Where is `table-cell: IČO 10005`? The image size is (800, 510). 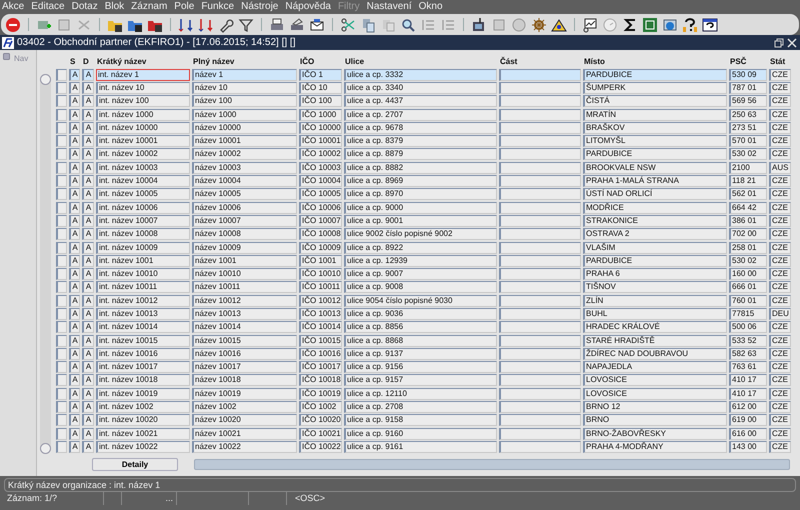 table-cell: IČO 10005 is located at coordinates (320, 194).